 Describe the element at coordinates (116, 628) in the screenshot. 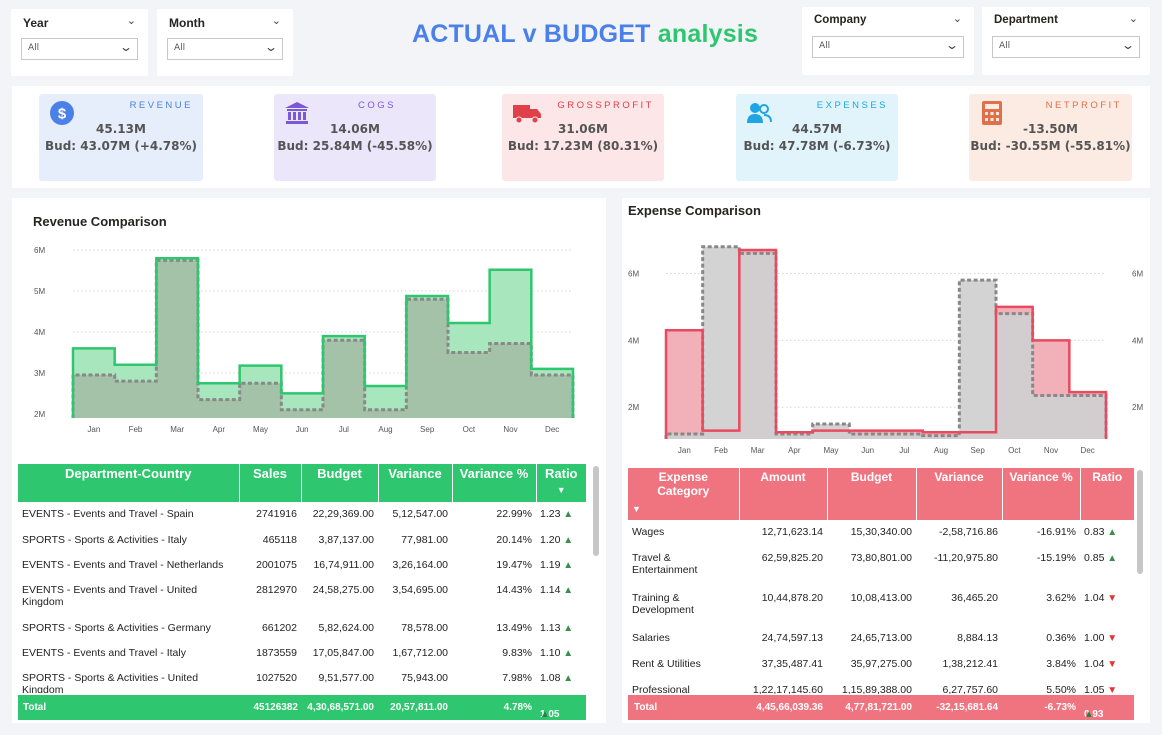

I see `cell-label: SPORTS - Sports & Activities - Germany` at that location.